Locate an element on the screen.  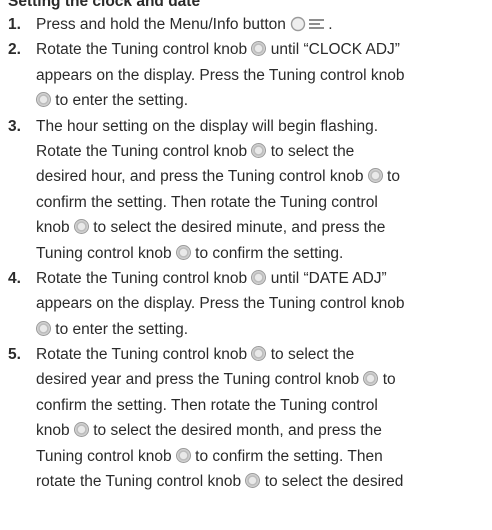
step-text: Press and hold the Menu/Info button is located at coordinates (163, 24).